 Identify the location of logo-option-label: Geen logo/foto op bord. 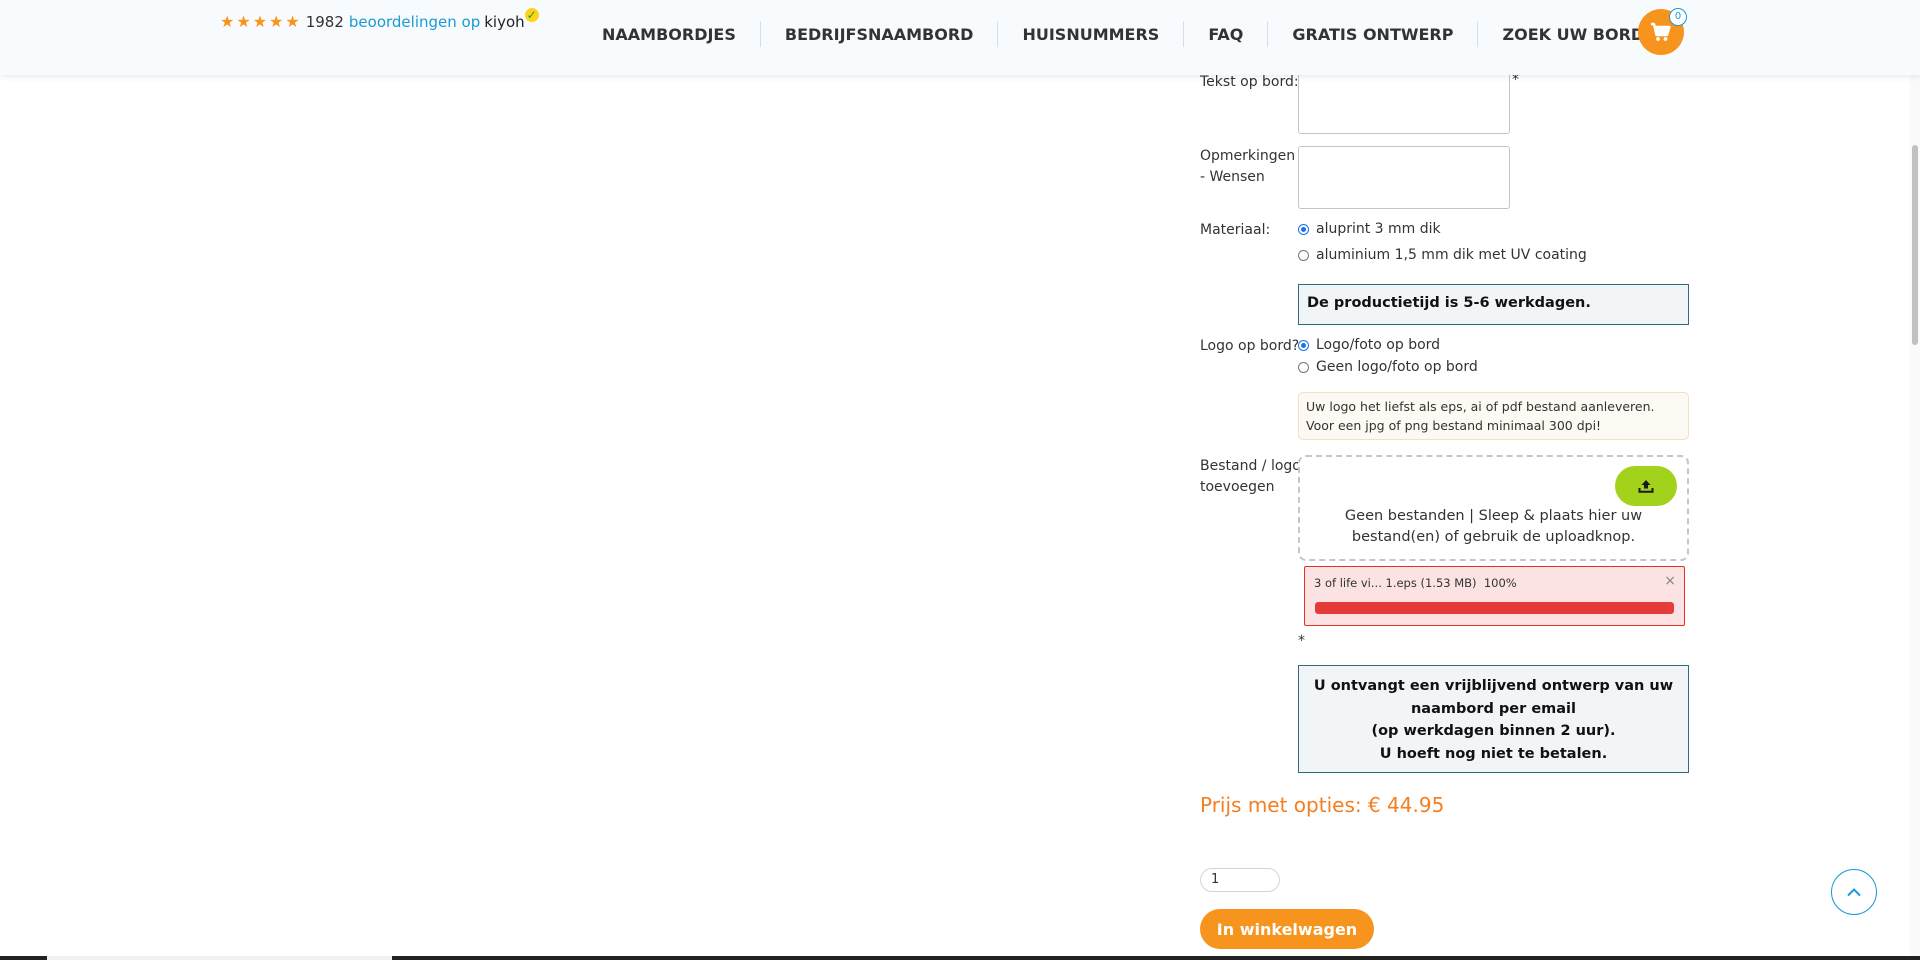
(1397, 367).